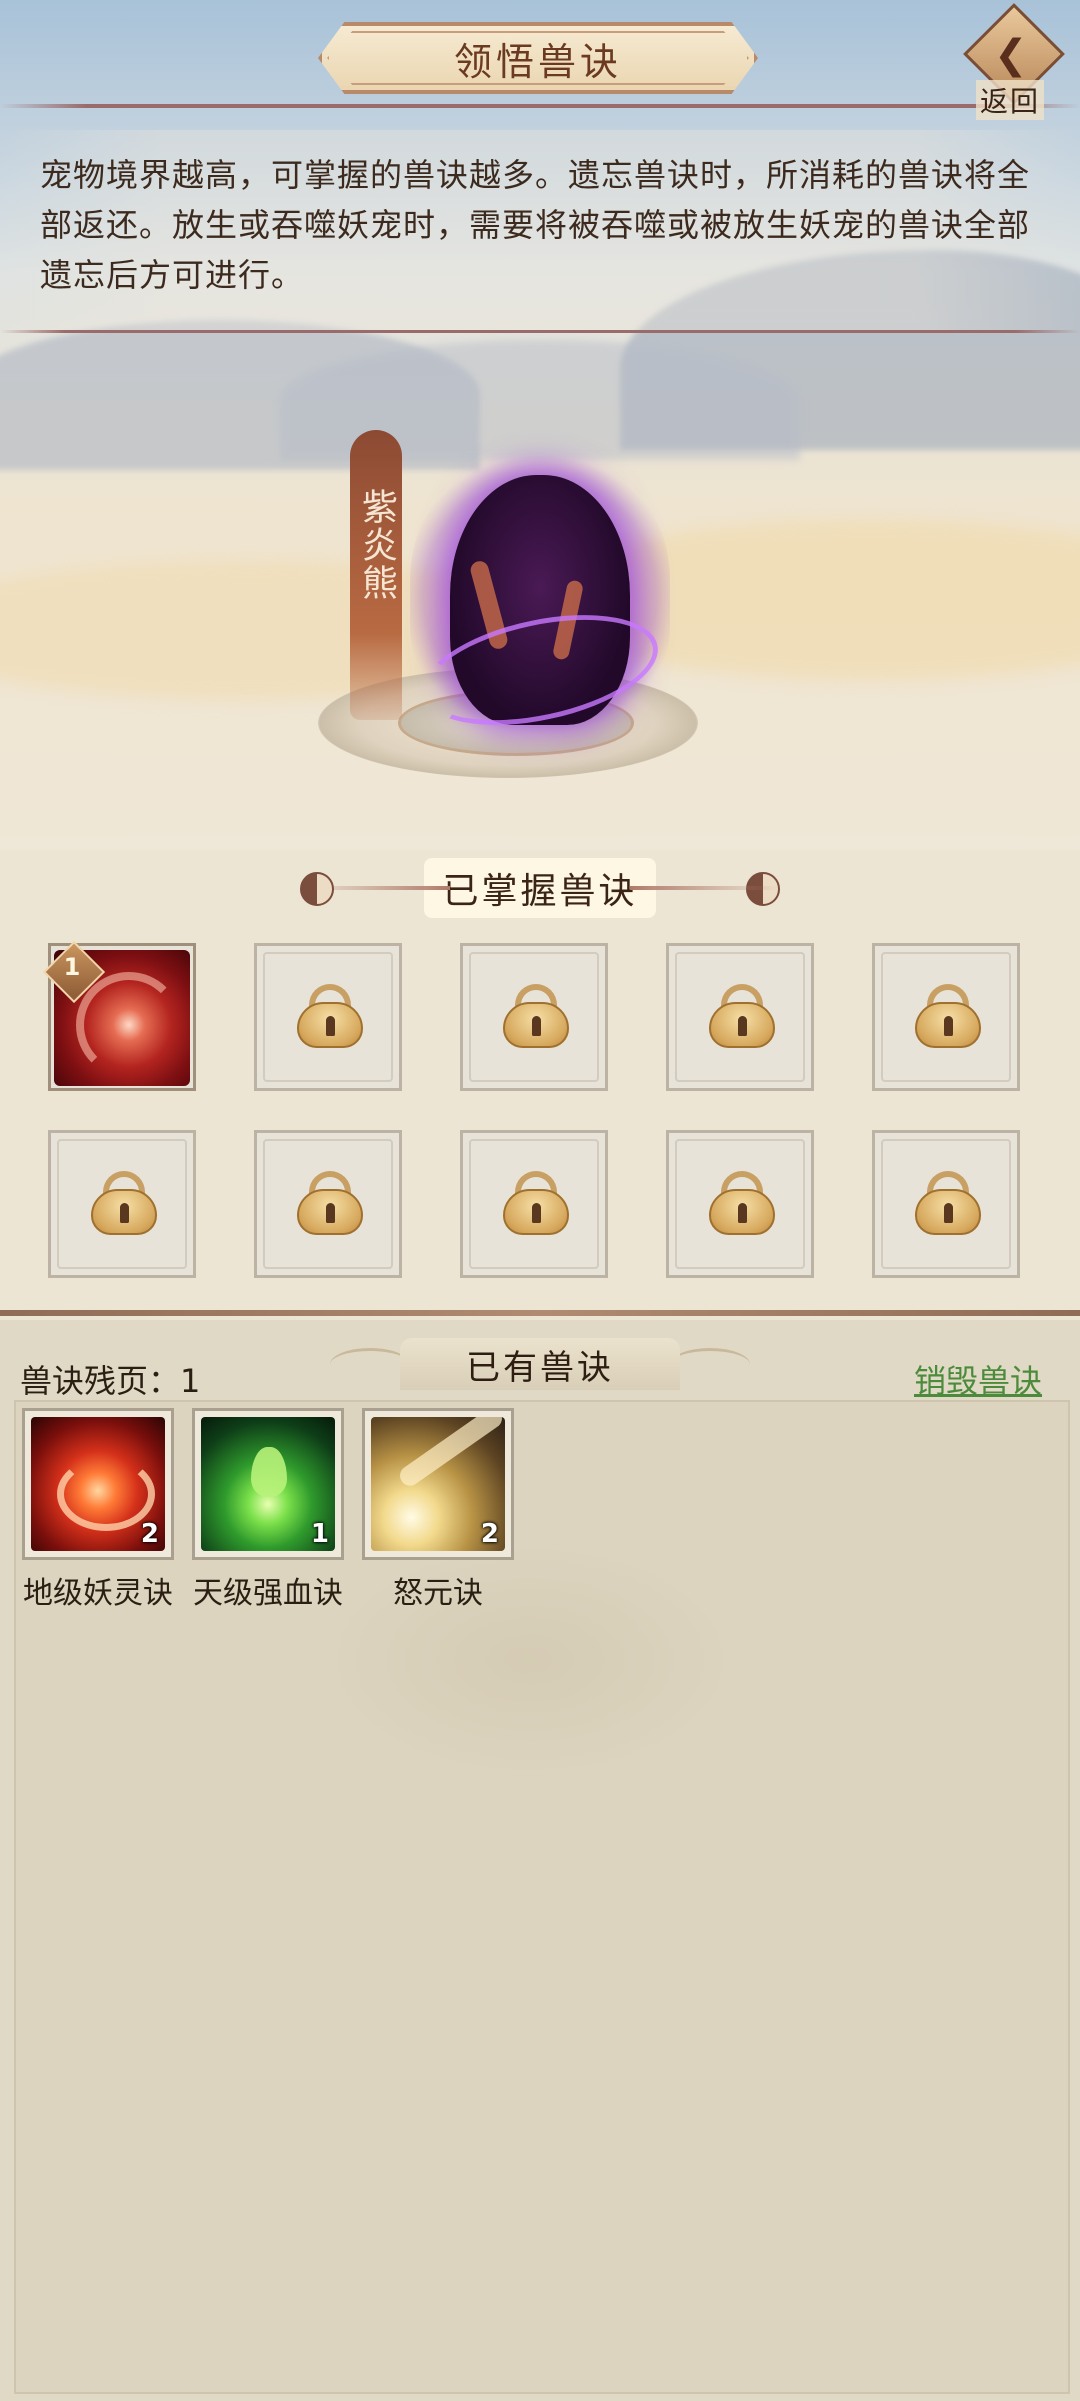  What do you see at coordinates (98, 1593) in the screenshot?
I see `owned-skill-name: 地级妖灵诀` at bounding box center [98, 1593].